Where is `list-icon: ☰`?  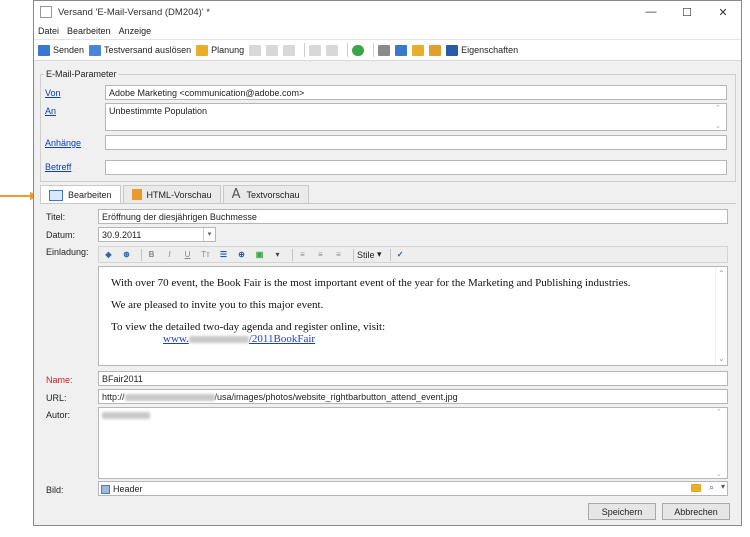
list-icon: ☰ is located at coordinates (223, 254).